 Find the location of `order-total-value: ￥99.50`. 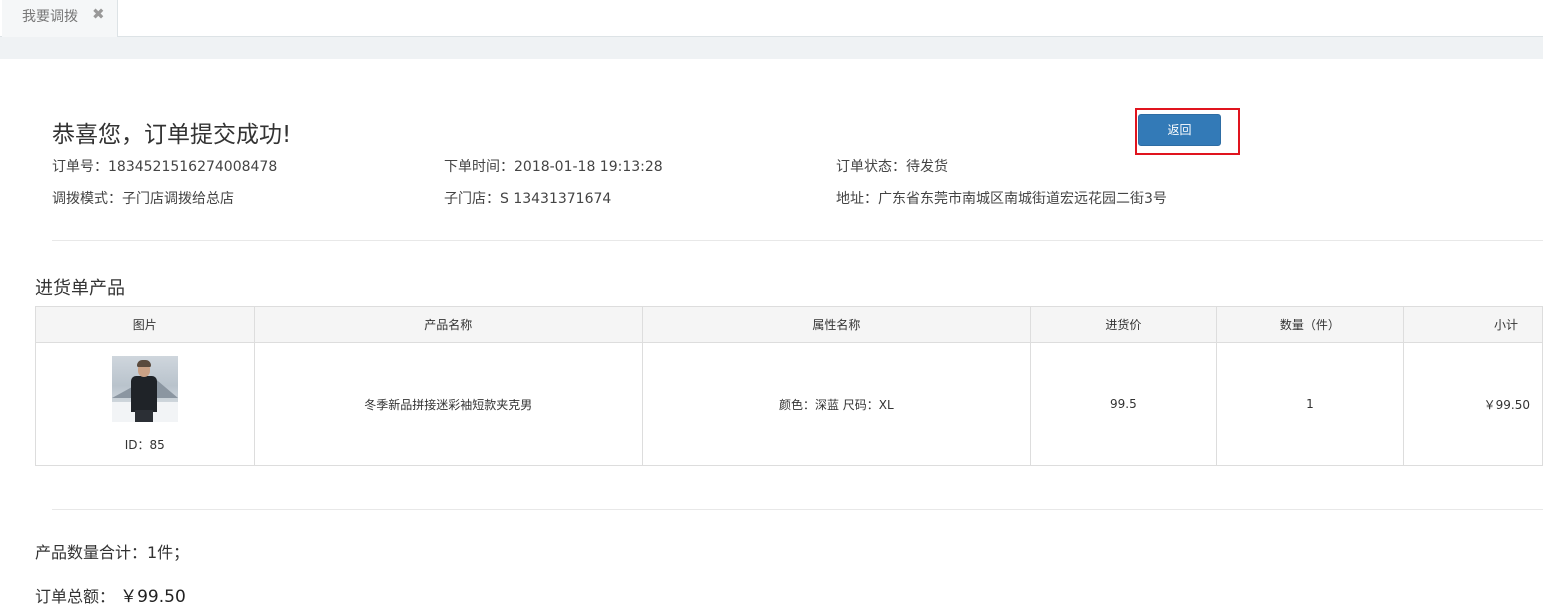

order-total-value: ￥99.50 is located at coordinates (153, 597).